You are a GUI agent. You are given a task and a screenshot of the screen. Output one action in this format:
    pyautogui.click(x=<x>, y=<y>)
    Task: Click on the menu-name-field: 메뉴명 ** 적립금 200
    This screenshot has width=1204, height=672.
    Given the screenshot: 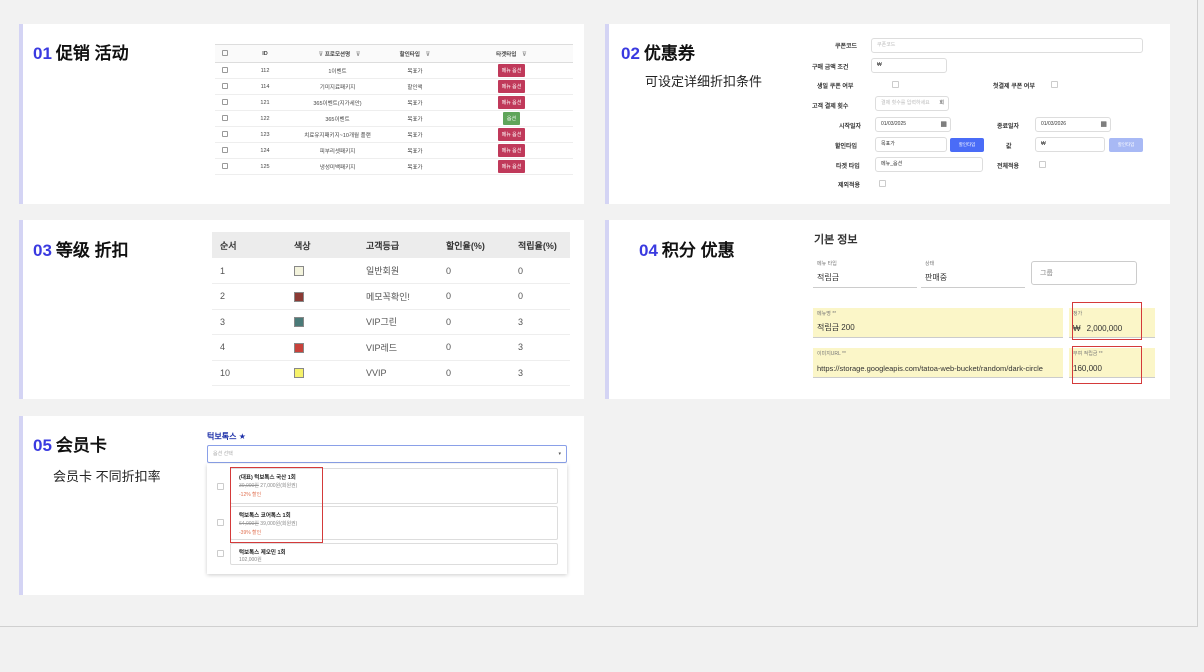 What is the action you would take?
    pyautogui.click(x=938, y=323)
    